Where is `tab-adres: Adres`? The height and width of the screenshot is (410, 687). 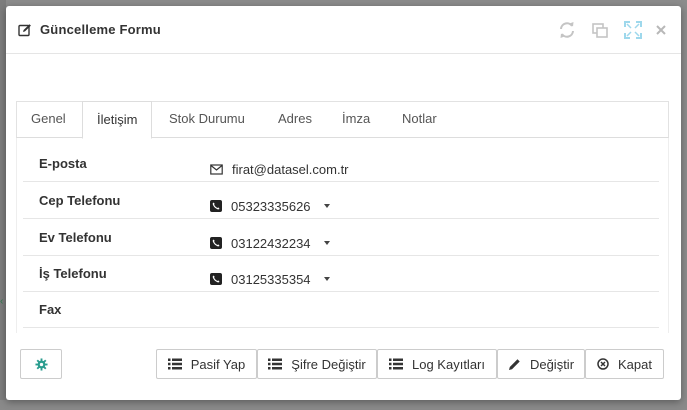 tab-adres: Adres is located at coordinates (295, 119).